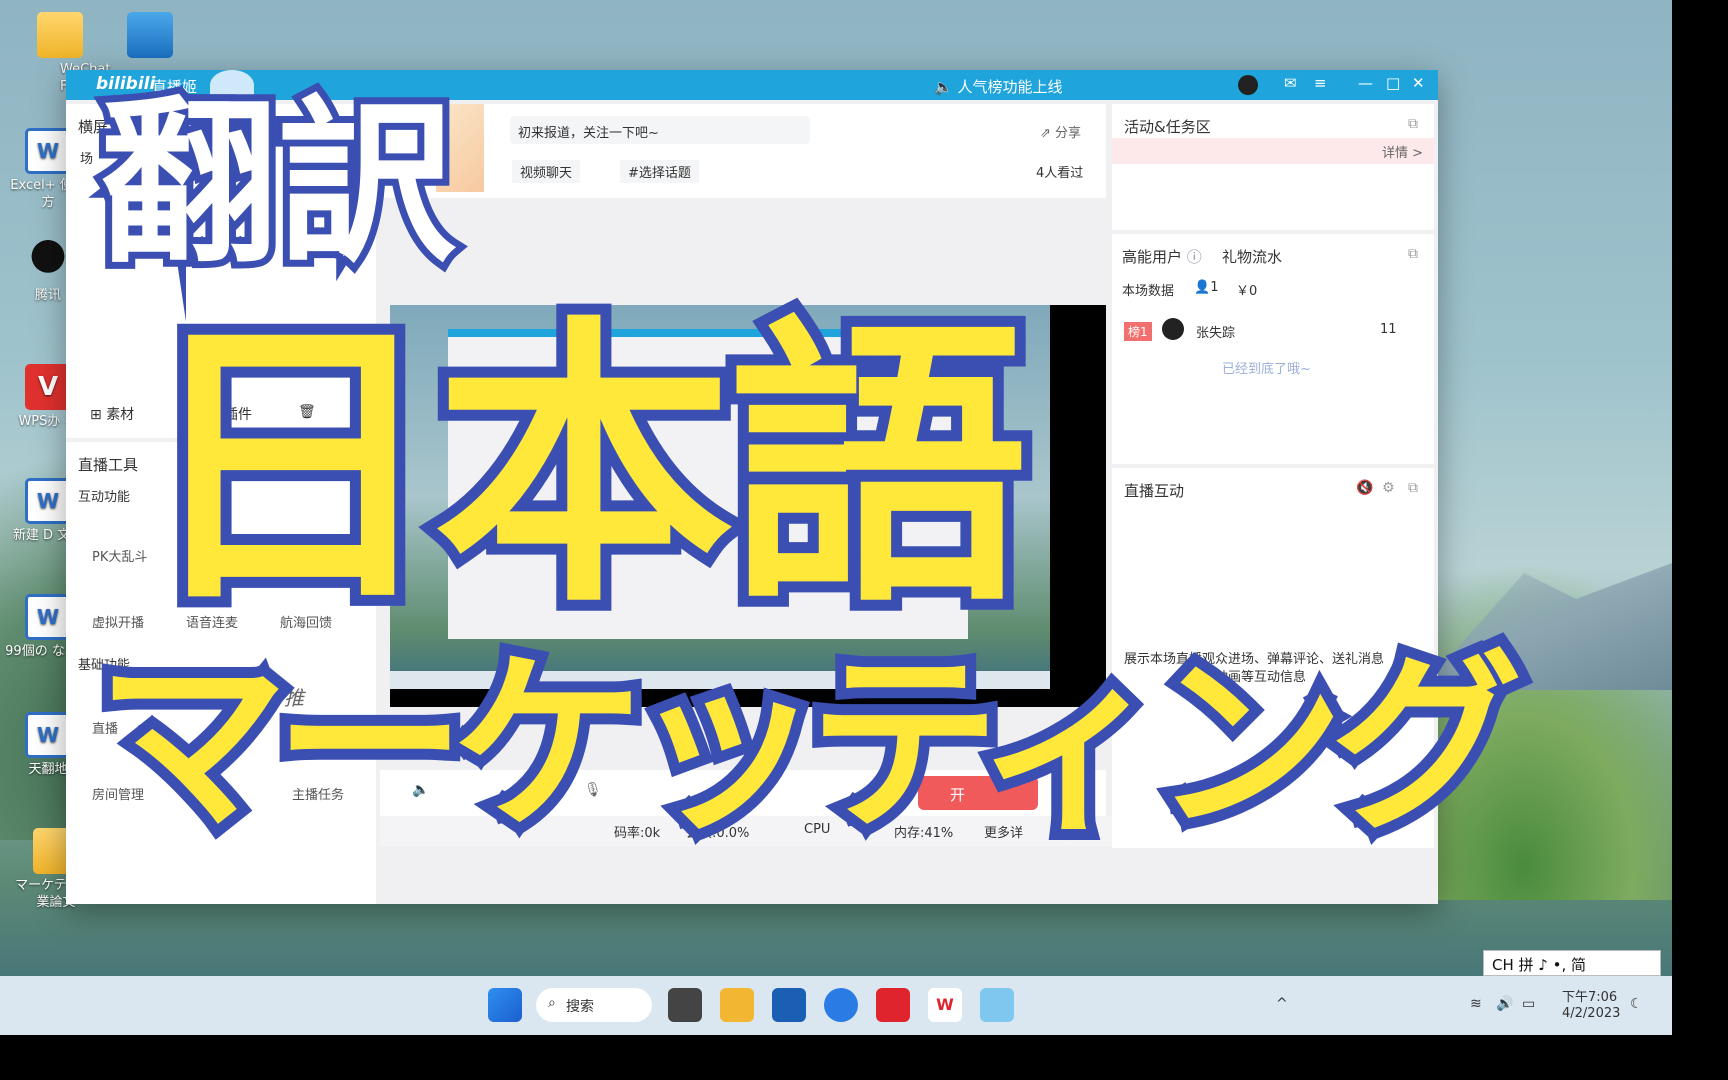 This screenshot has width=1728, height=1080. Describe the element at coordinates (1266, 369) in the screenshot. I see `end-of-list: 已经到底了哦~` at that location.